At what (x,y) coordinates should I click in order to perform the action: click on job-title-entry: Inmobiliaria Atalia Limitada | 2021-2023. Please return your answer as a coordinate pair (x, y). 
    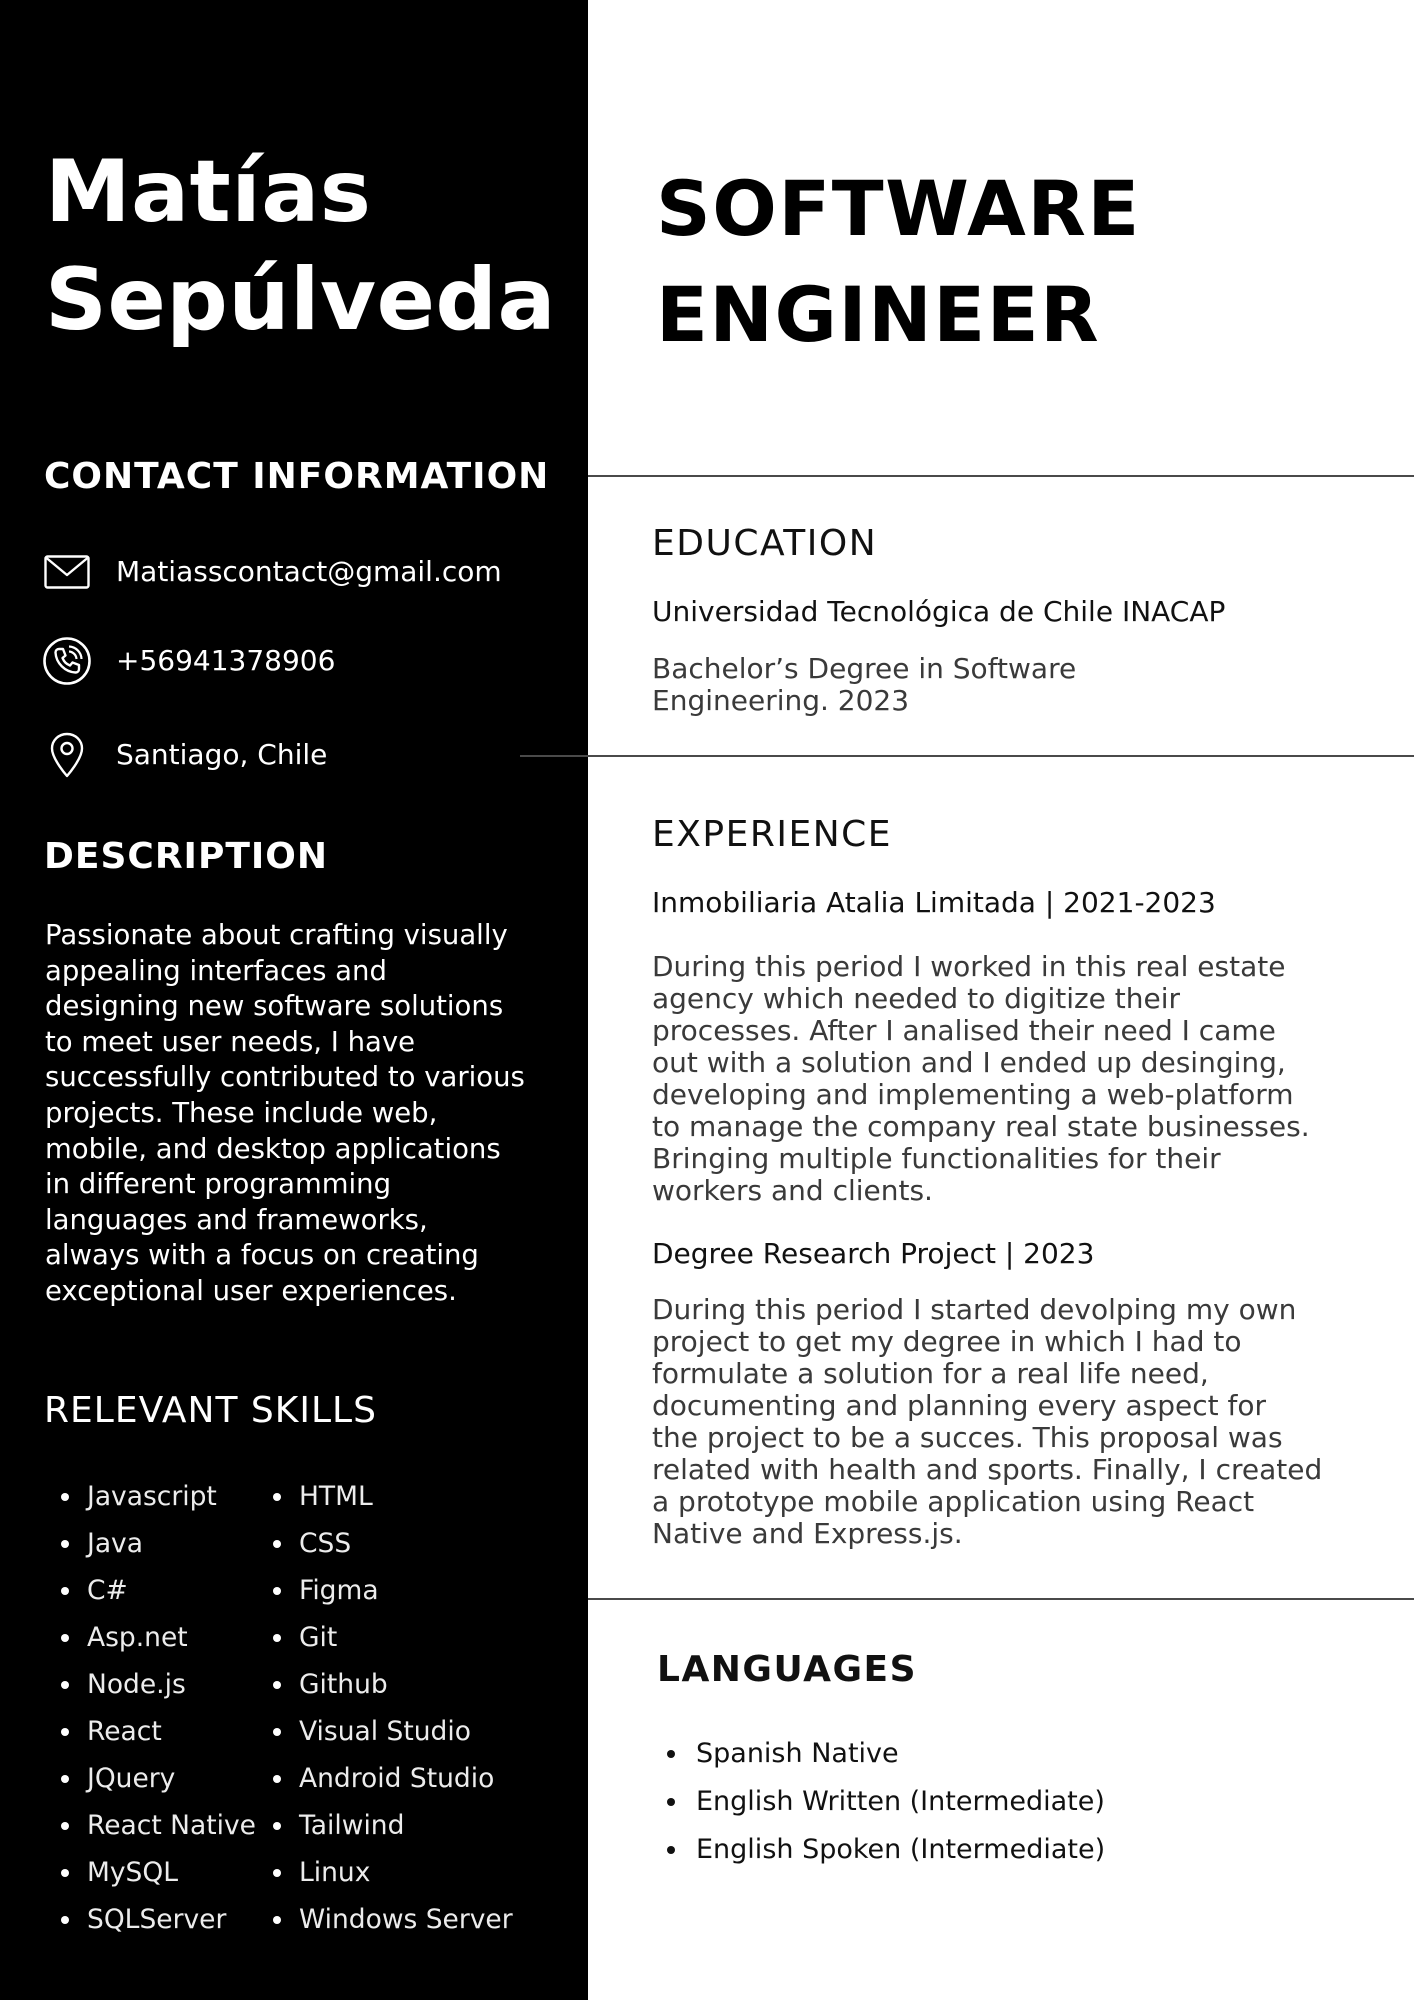
    Looking at the image, I should click on (934, 902).